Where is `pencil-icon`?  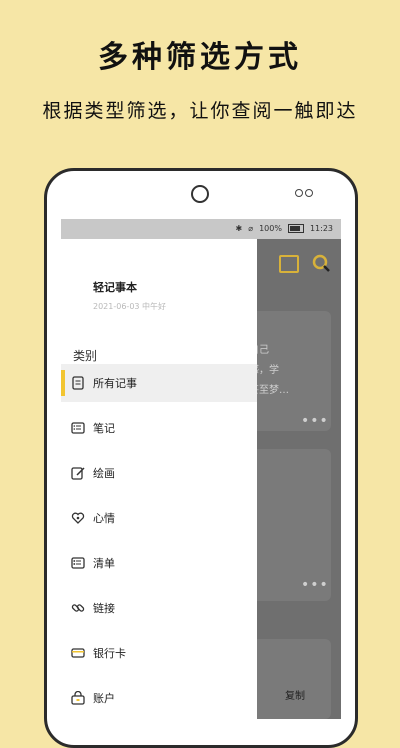
pencil-icon is located at coordinates (78, 473).